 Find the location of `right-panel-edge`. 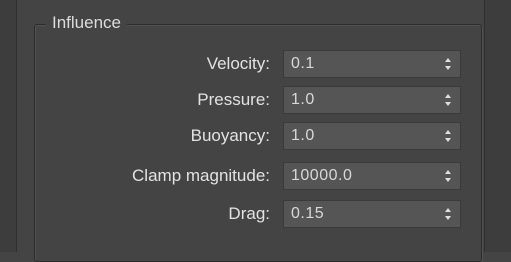

right-panel-edge is located at coordinates (497, 126).